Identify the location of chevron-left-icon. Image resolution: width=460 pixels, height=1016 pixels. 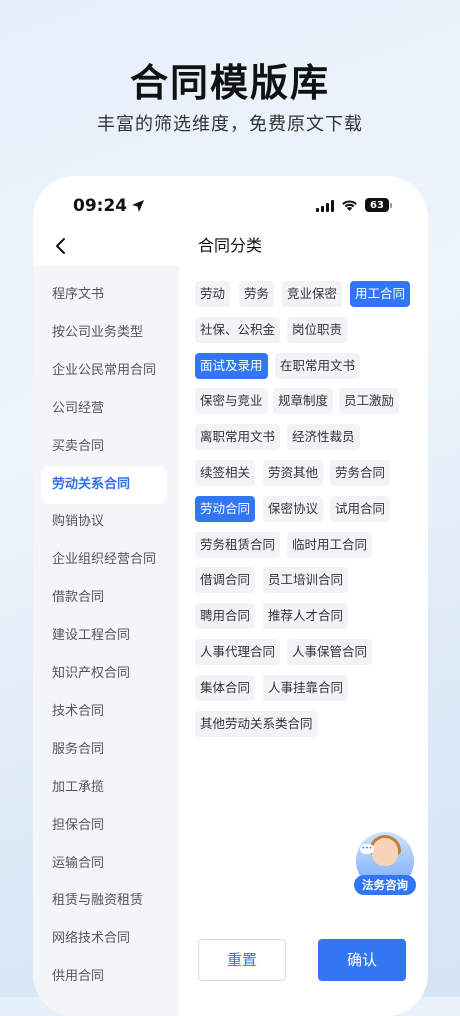
(60, 246).